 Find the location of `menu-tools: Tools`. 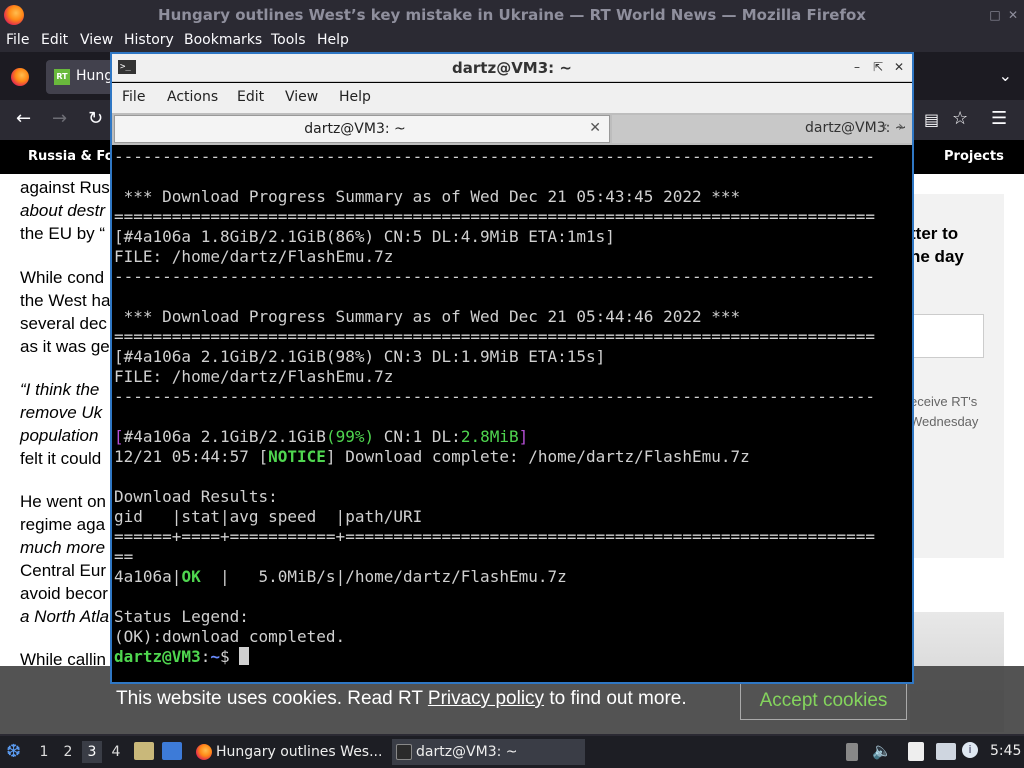

menu-tools: Tools is located at coordinates (288, 40).